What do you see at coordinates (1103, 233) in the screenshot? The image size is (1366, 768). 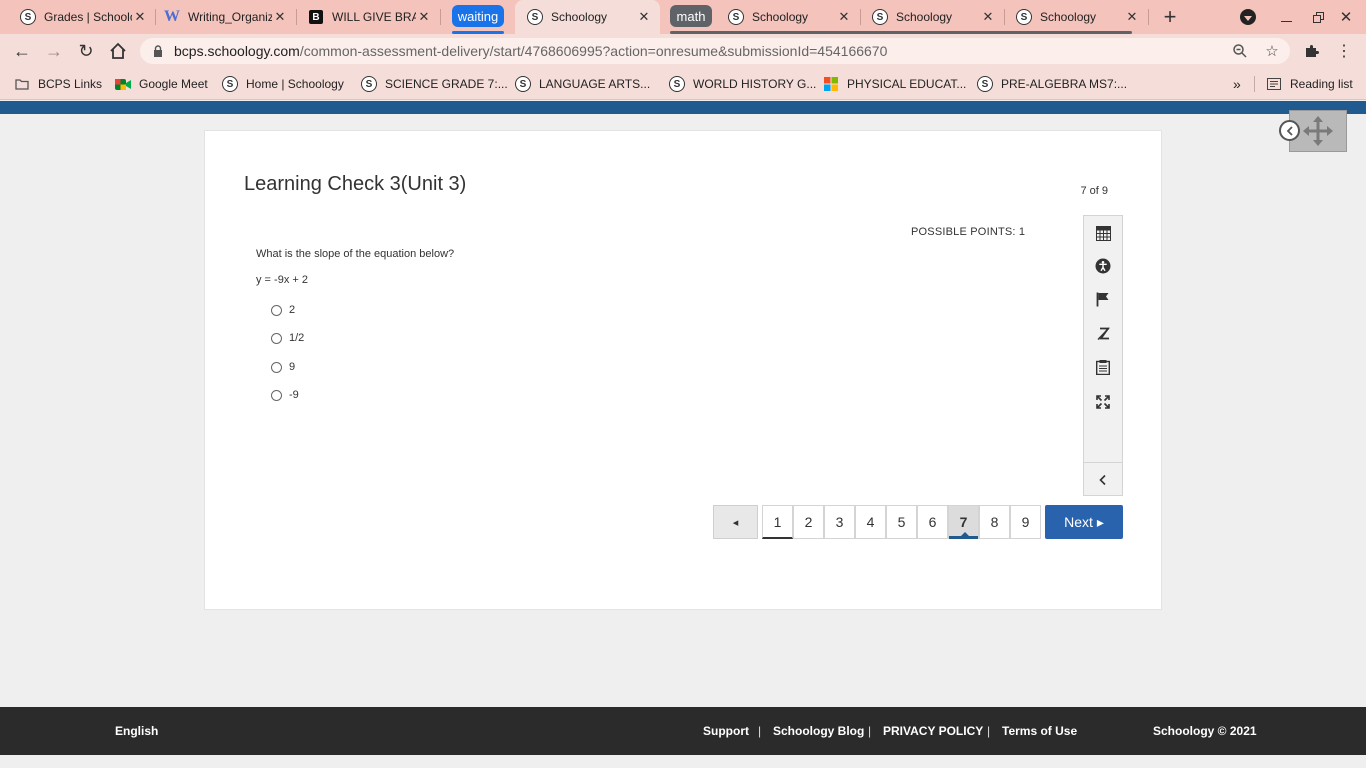 I see `calculator-icon` at bounding box center [1103, 233].